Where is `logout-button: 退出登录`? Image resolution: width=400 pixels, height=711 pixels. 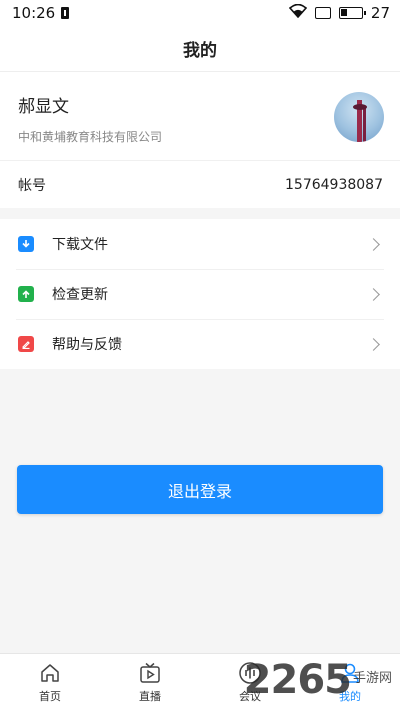 logout-button: 退出登录 is located at coordinates (200, 489).